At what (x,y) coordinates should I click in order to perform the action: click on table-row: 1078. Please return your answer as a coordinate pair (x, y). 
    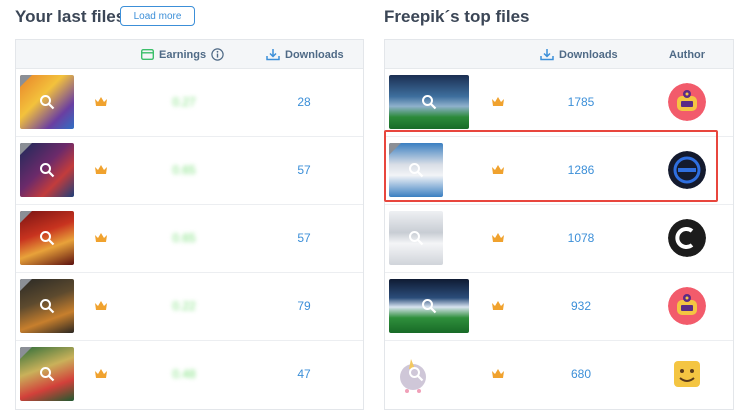
    Looking at the image, I should click on (559, 239).